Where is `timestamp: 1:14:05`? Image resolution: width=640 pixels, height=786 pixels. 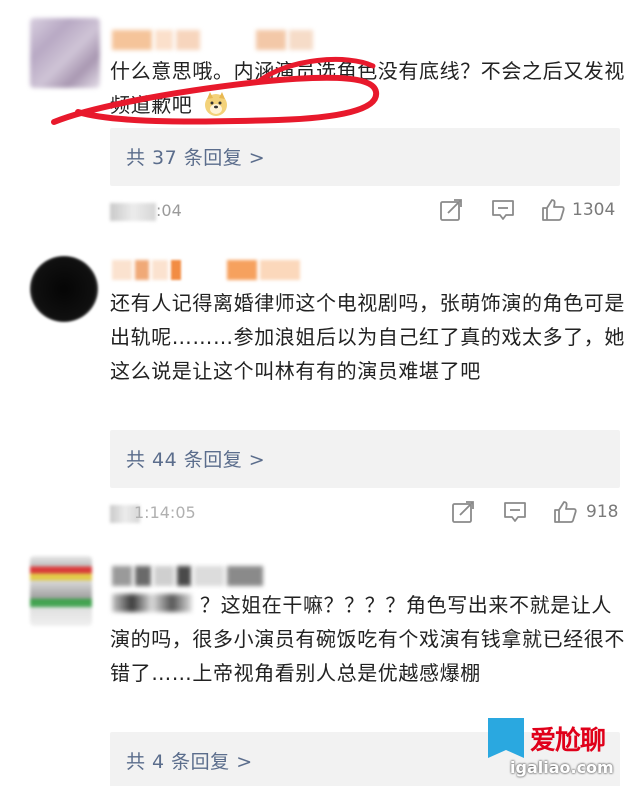 timestamp: 1:14:05 is located at coordinates (165, 512).